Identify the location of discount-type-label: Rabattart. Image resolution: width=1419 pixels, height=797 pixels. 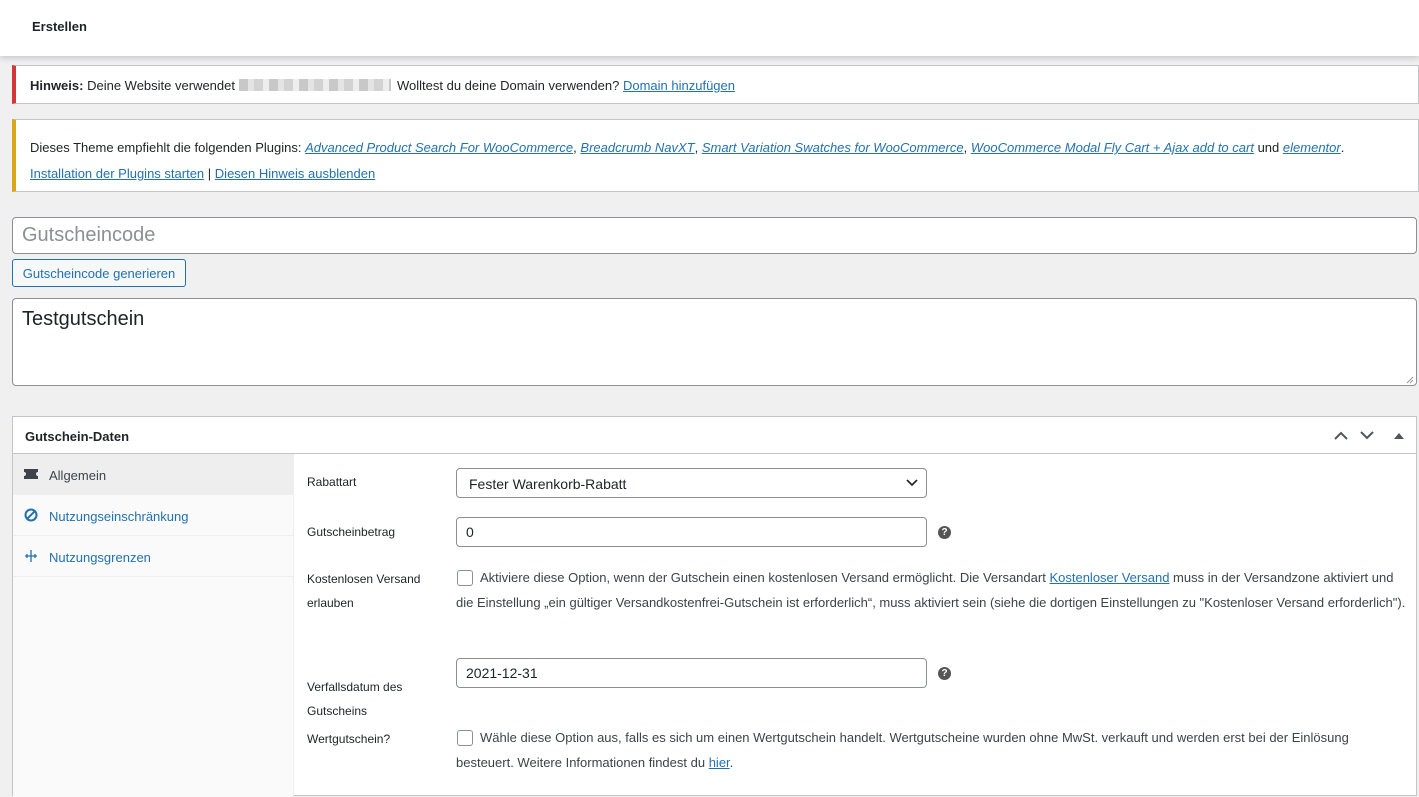
(332, 482).